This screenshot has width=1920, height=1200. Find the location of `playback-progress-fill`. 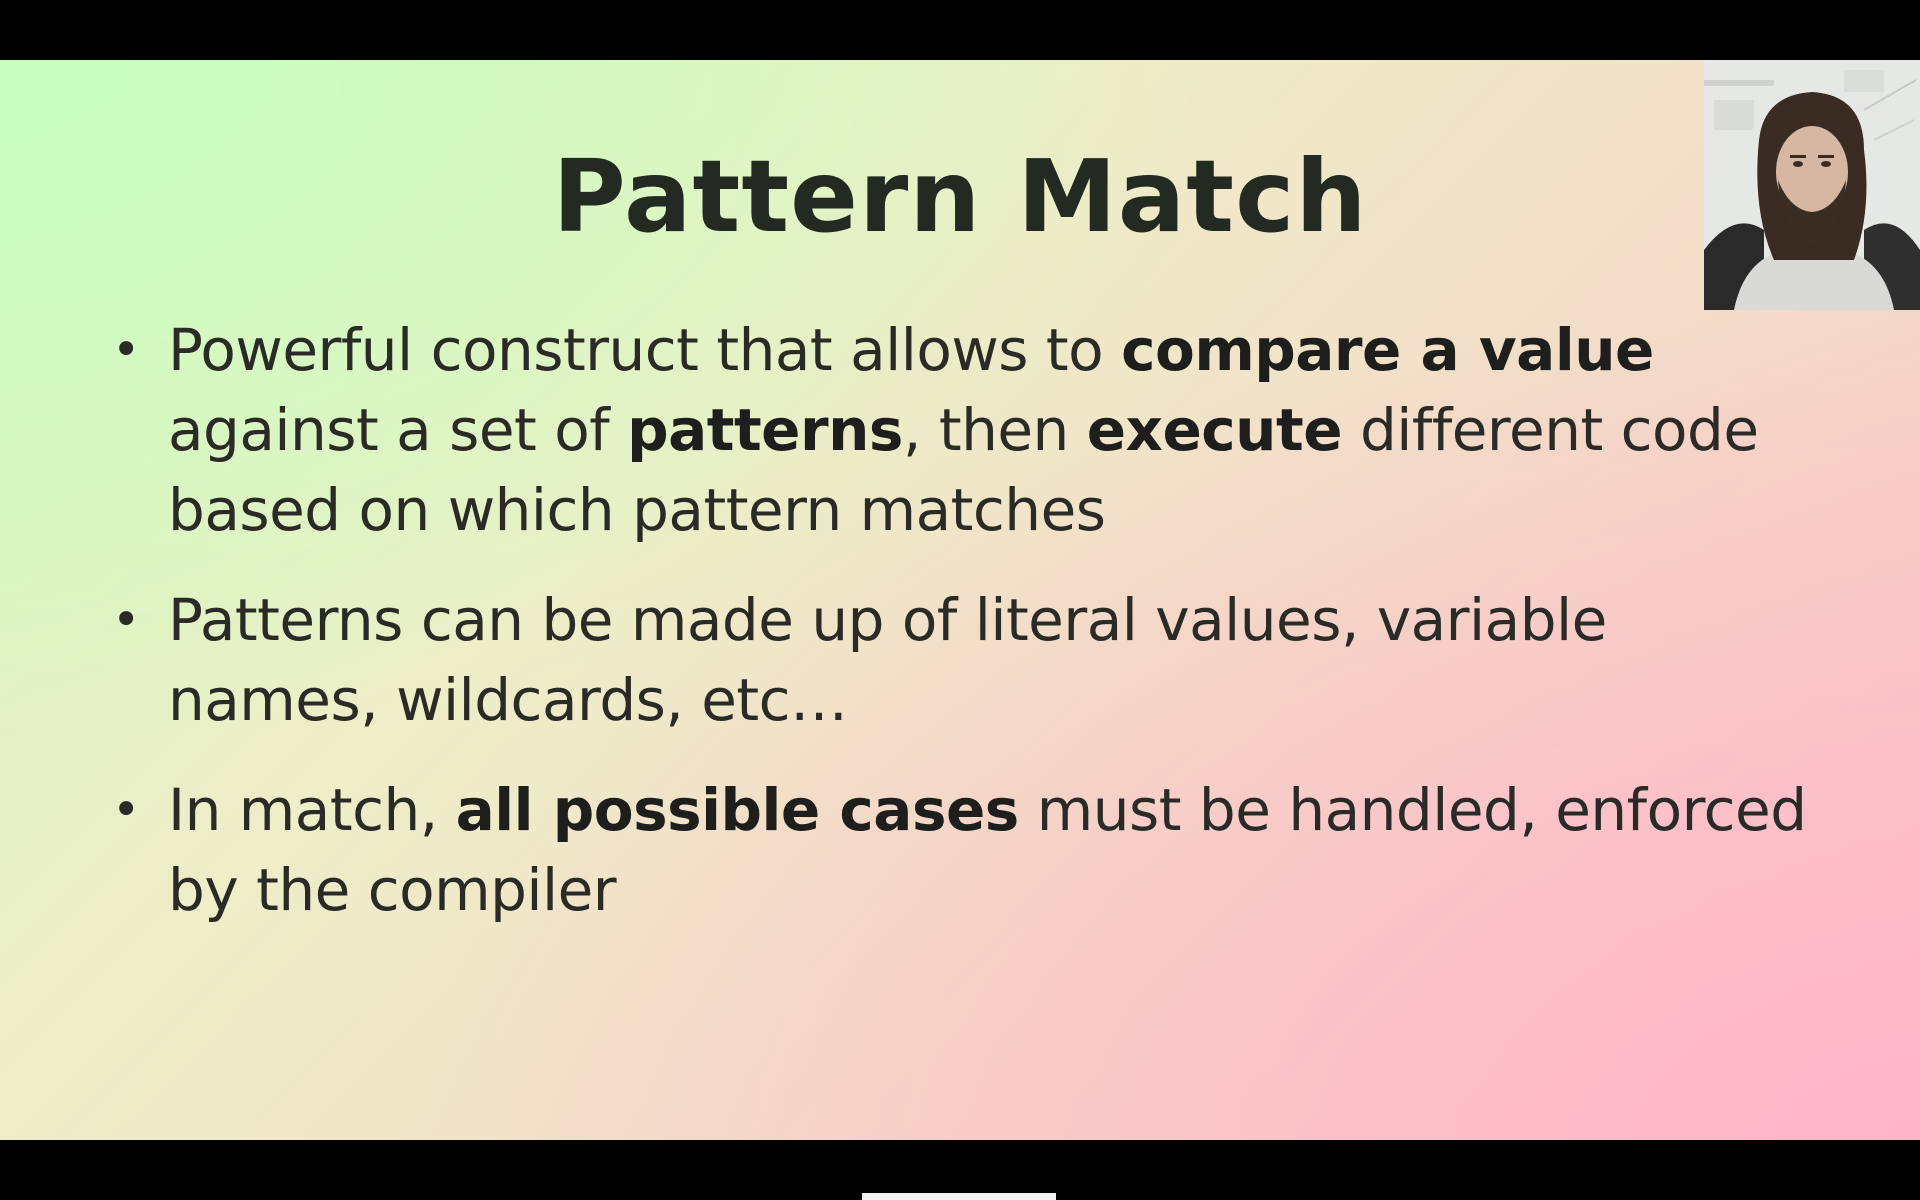

playback-progress-fill is located at coordinates (959, 1196).